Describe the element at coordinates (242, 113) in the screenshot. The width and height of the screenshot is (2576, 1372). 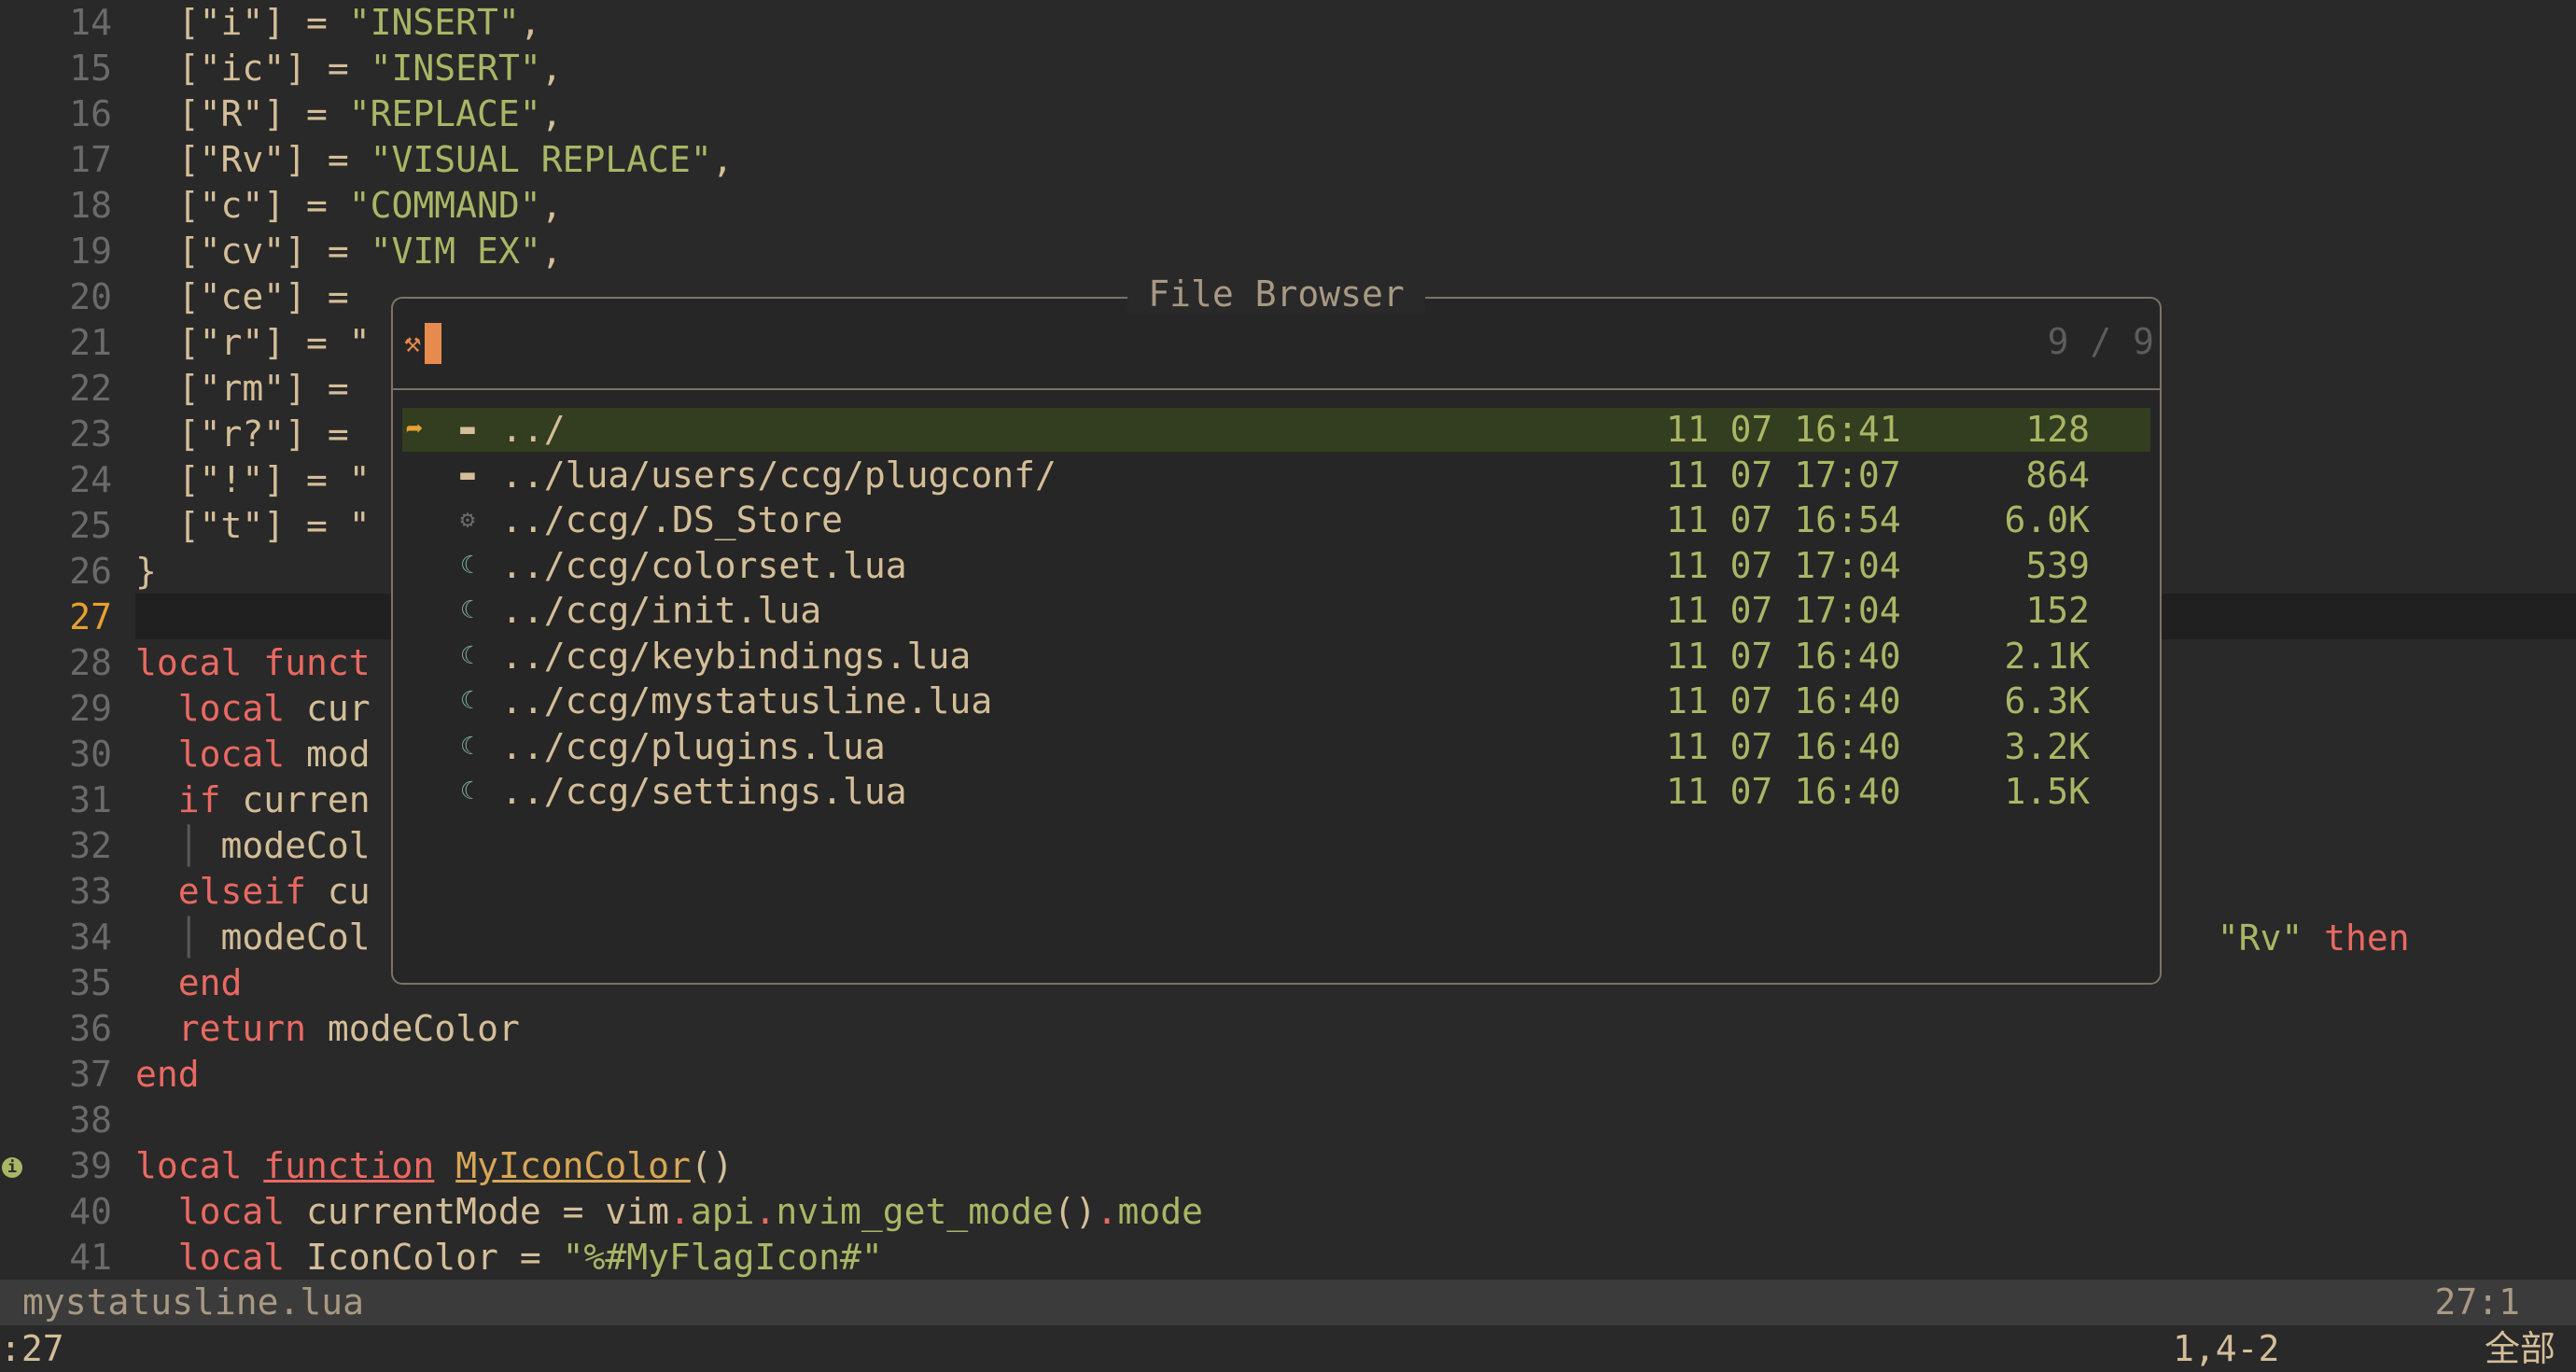
I see `code-token: ["R"] =` at that location.